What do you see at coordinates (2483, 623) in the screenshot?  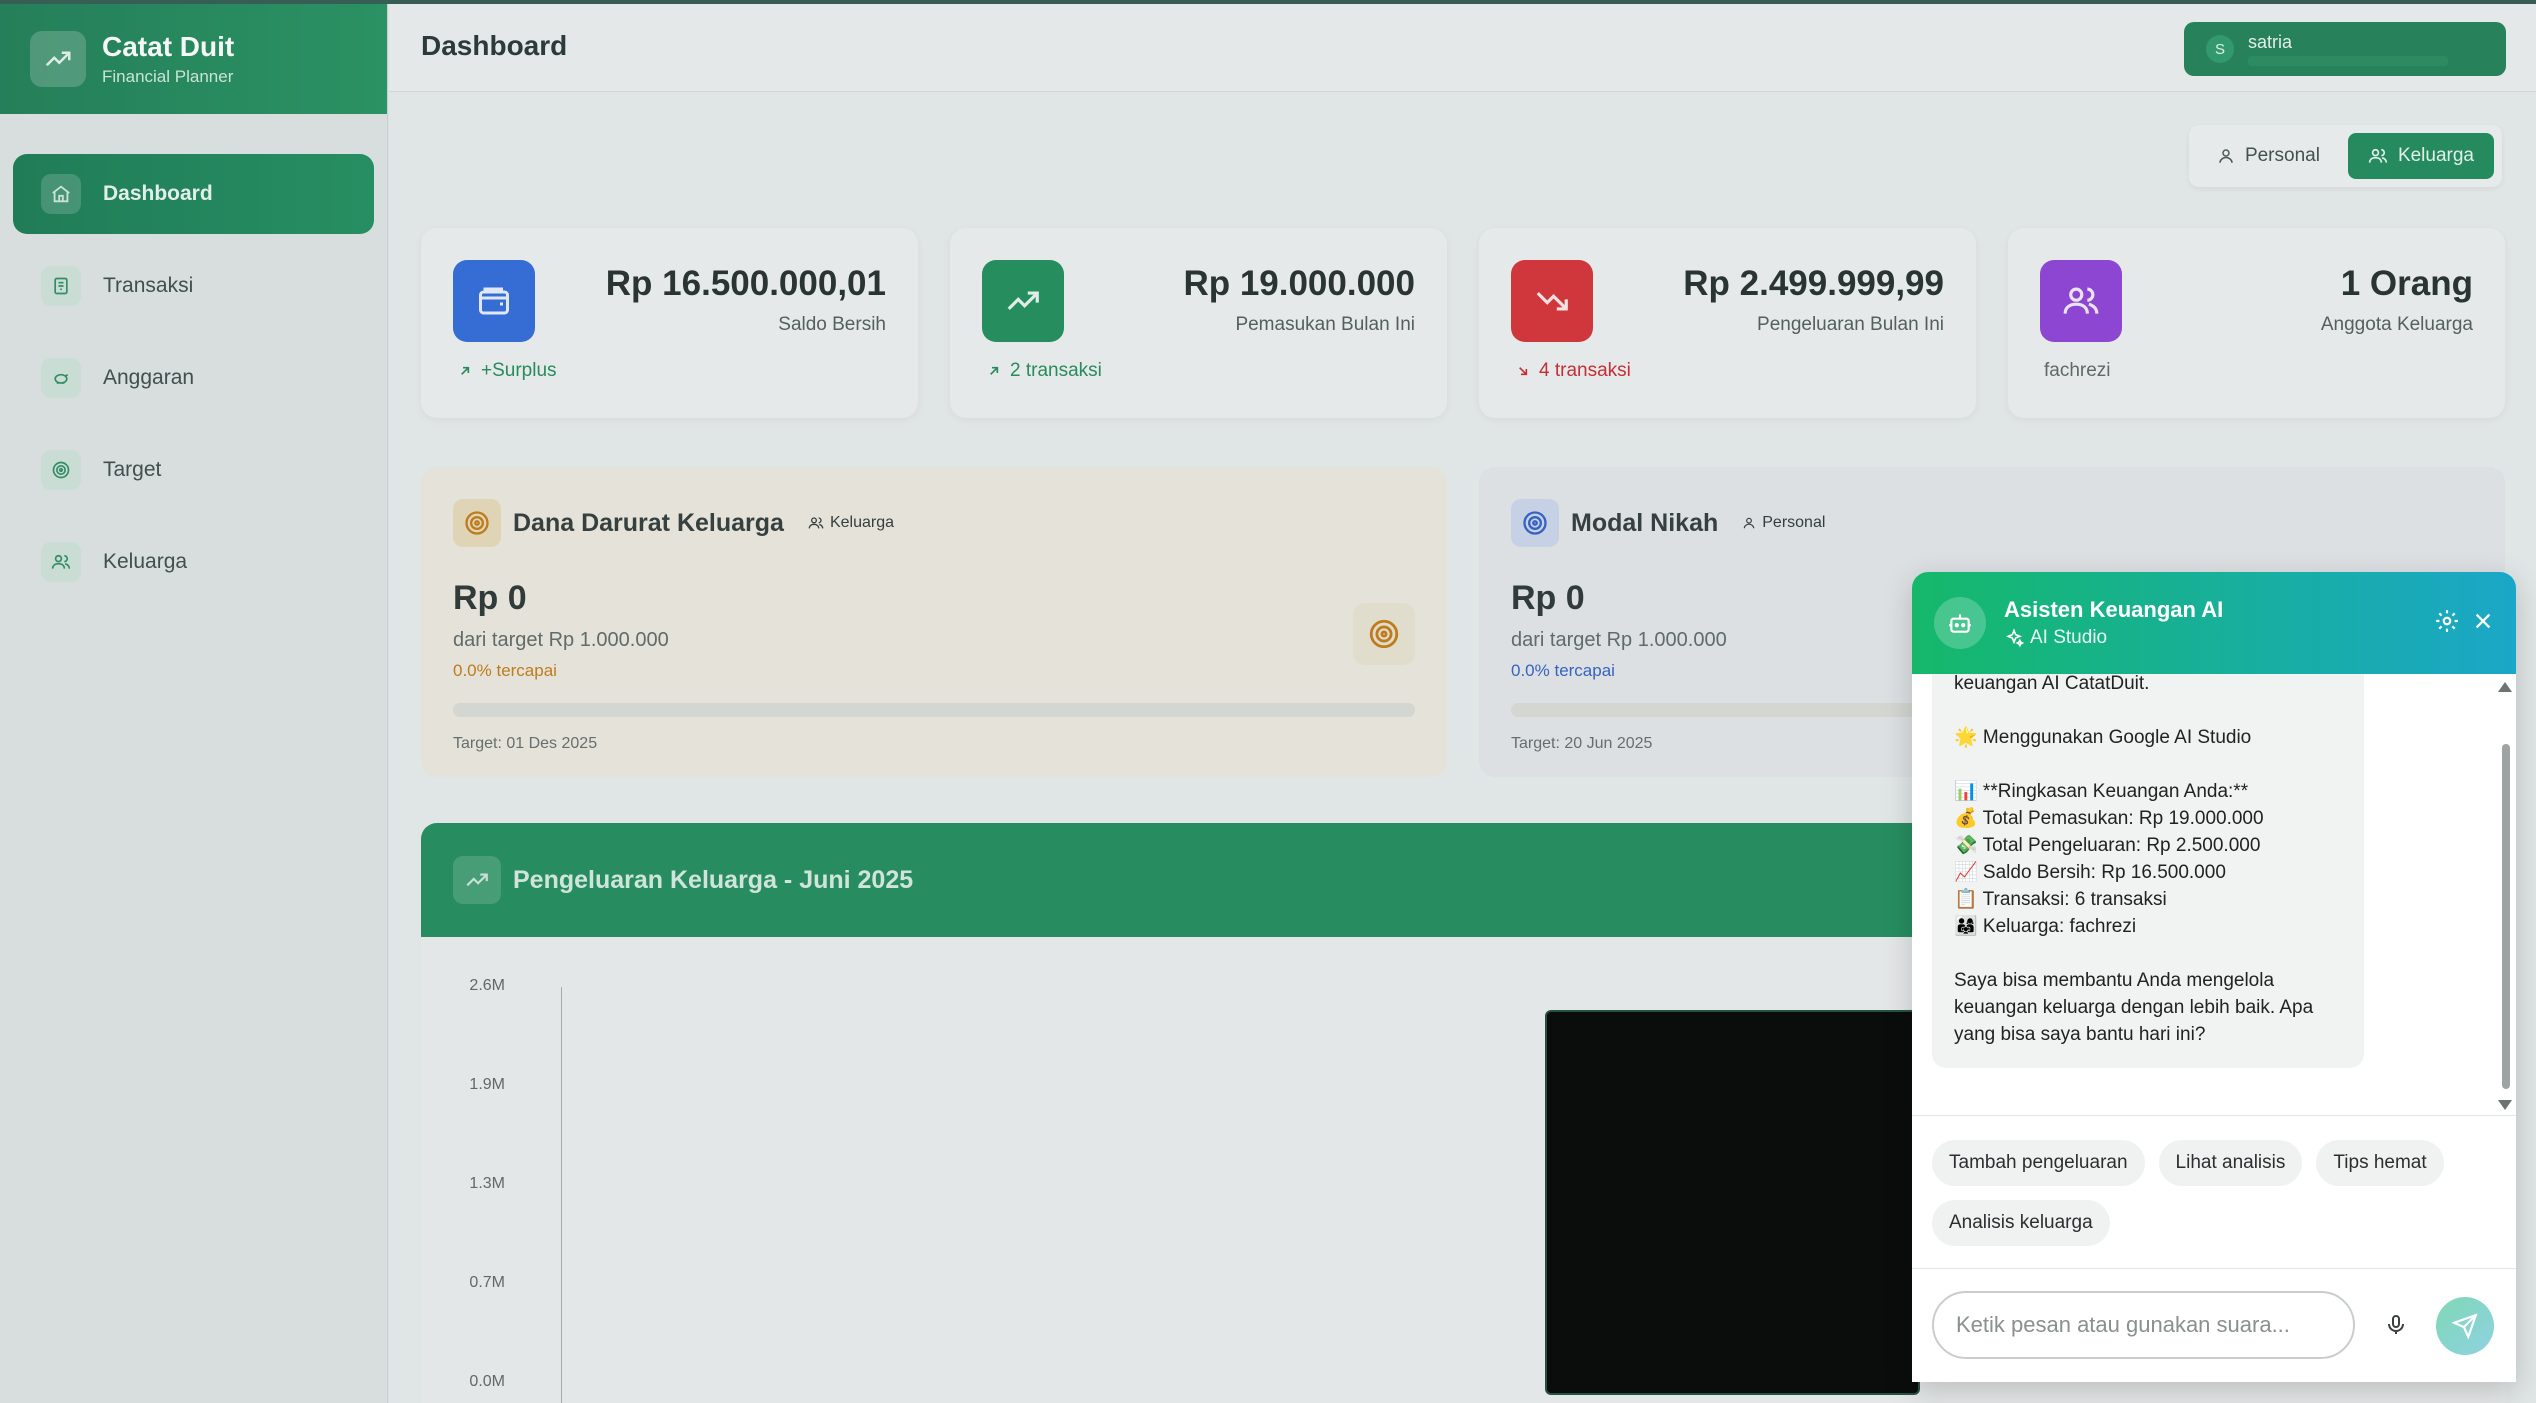 I see `close-icon` at bounding box center [2483, 623].